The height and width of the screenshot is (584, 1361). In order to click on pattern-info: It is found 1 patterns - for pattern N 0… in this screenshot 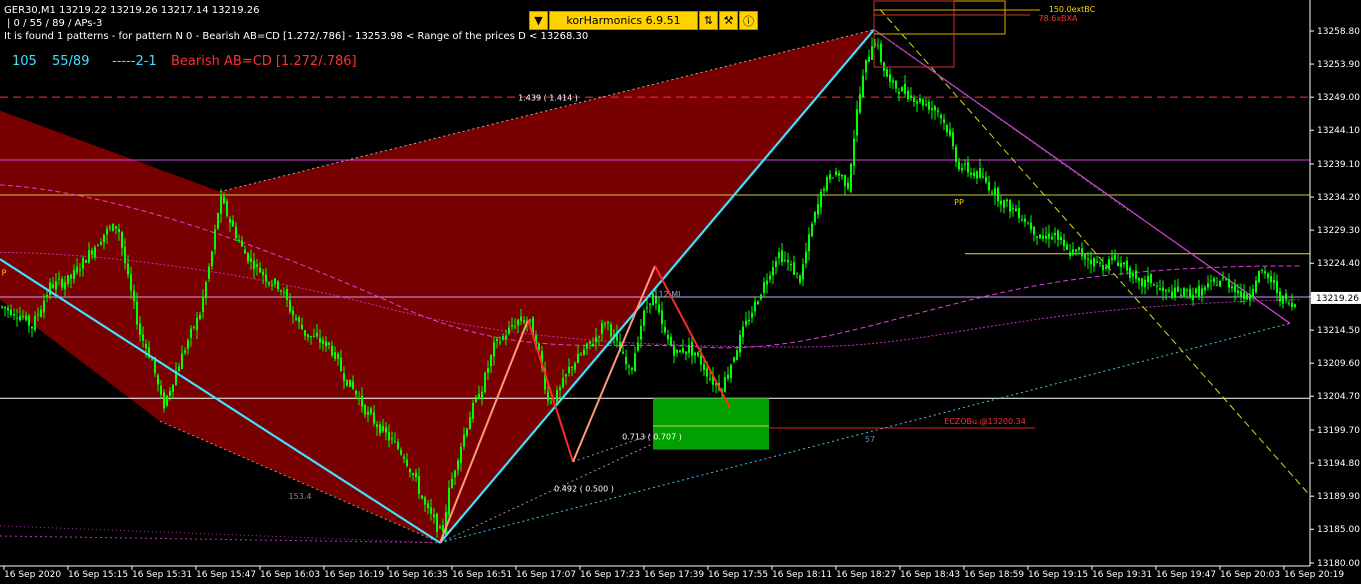, I will do `click(296, 36)`.